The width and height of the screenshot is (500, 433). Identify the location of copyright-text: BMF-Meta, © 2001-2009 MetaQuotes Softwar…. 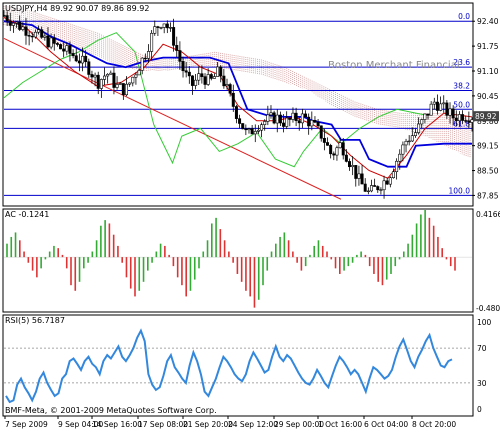
(111, 410).